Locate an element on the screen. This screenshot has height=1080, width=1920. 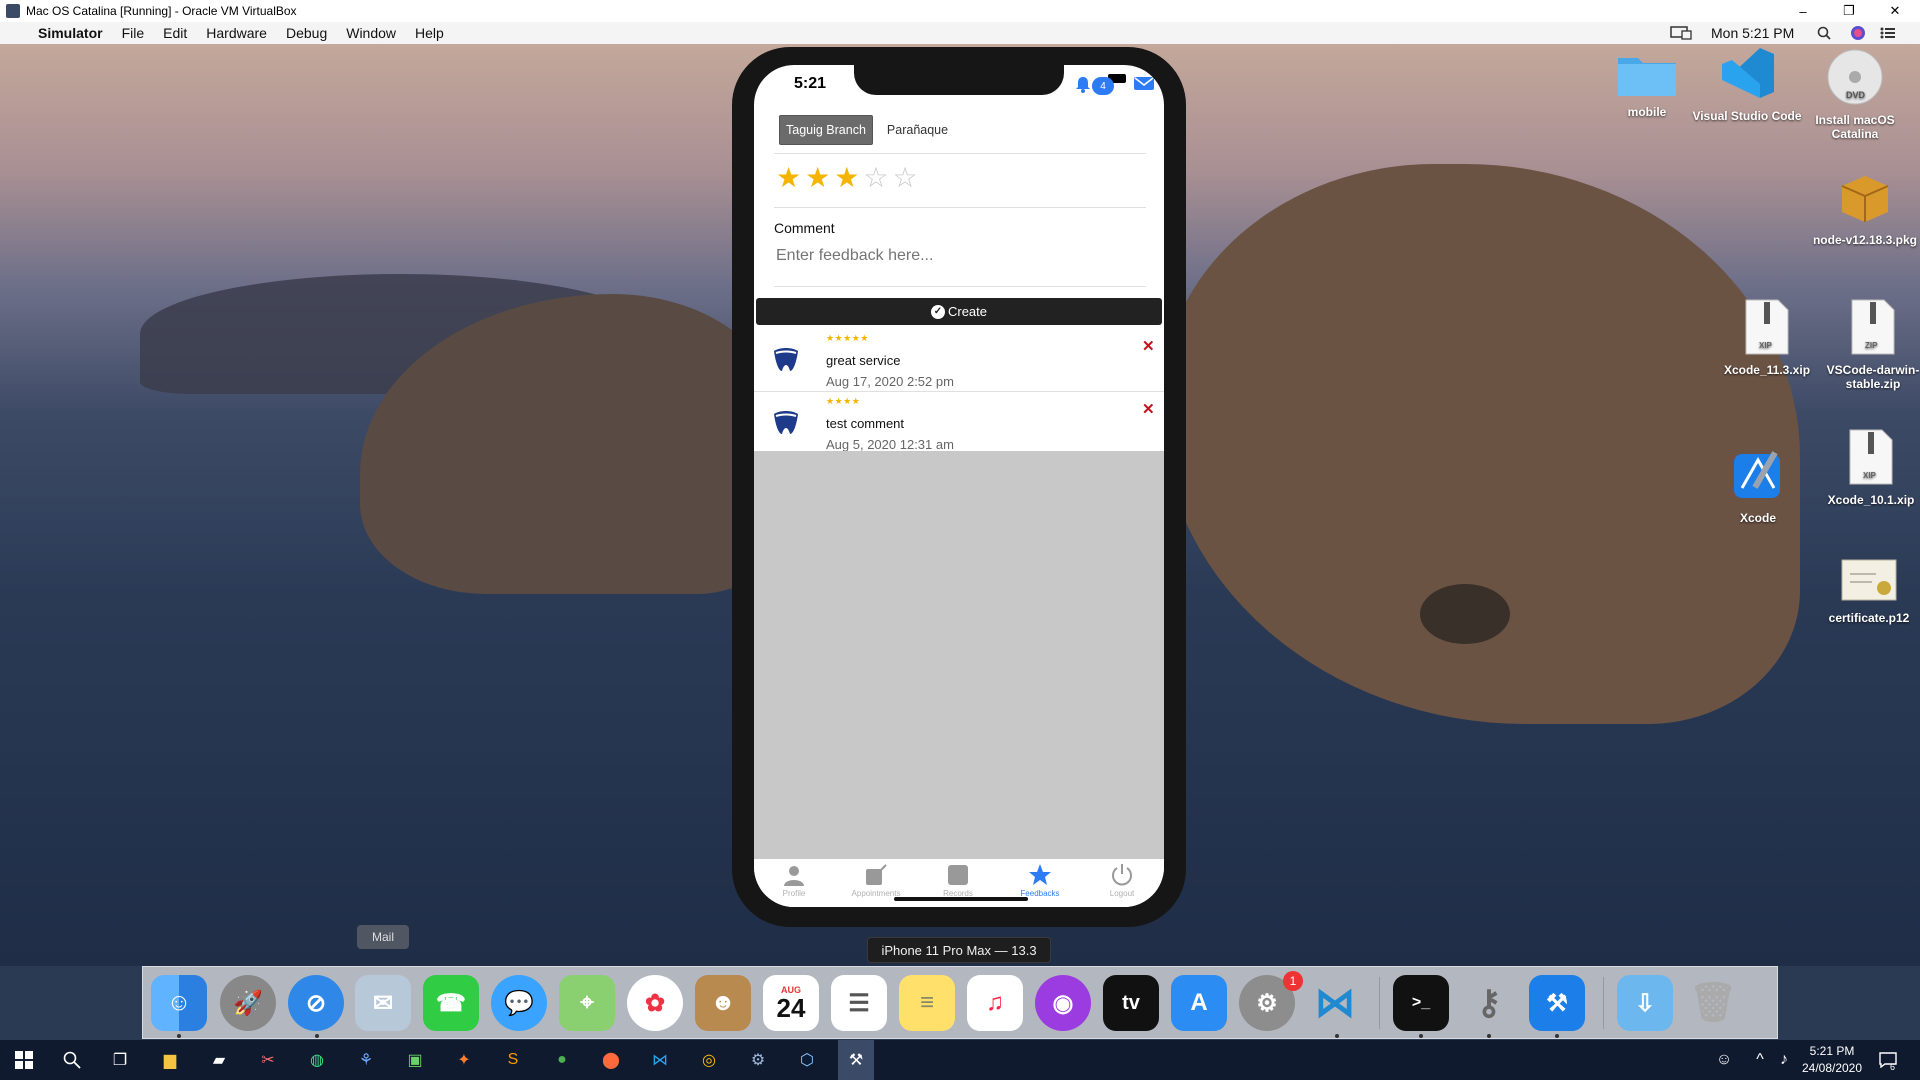
windows-start-icon is located at coordinates (24, 1060).